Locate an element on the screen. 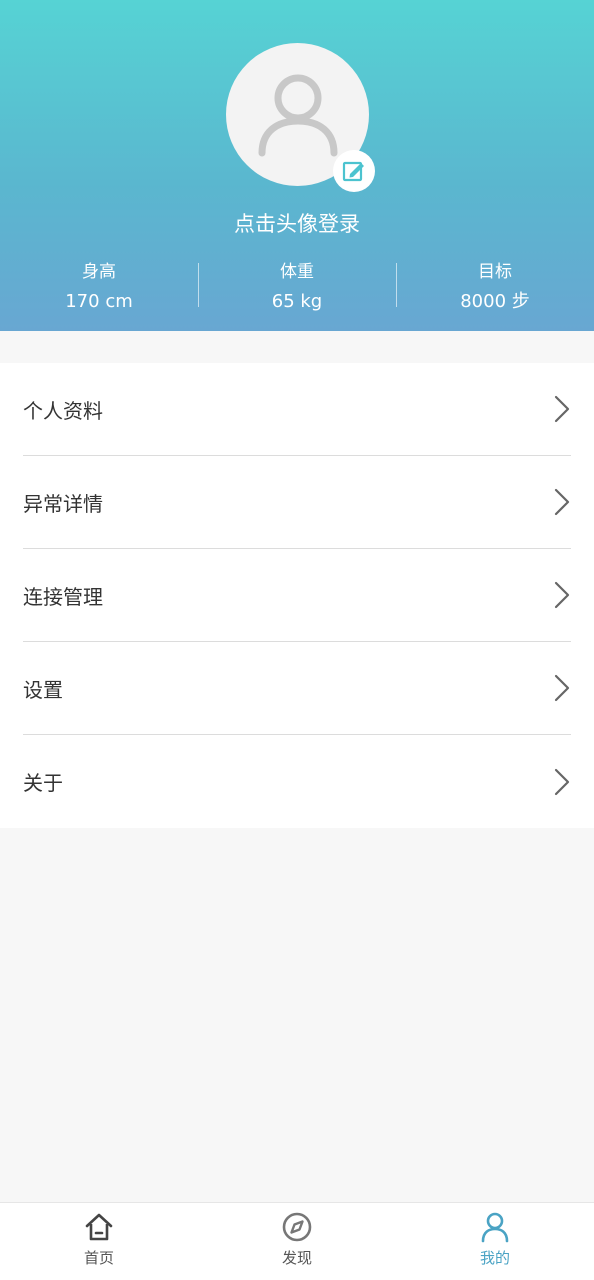 The height and width of the screenshot is (1280, 594). stats-row: 身高 170 cm 体重 65 kg 目标 8000 步 is located at coordinates (297, 286).